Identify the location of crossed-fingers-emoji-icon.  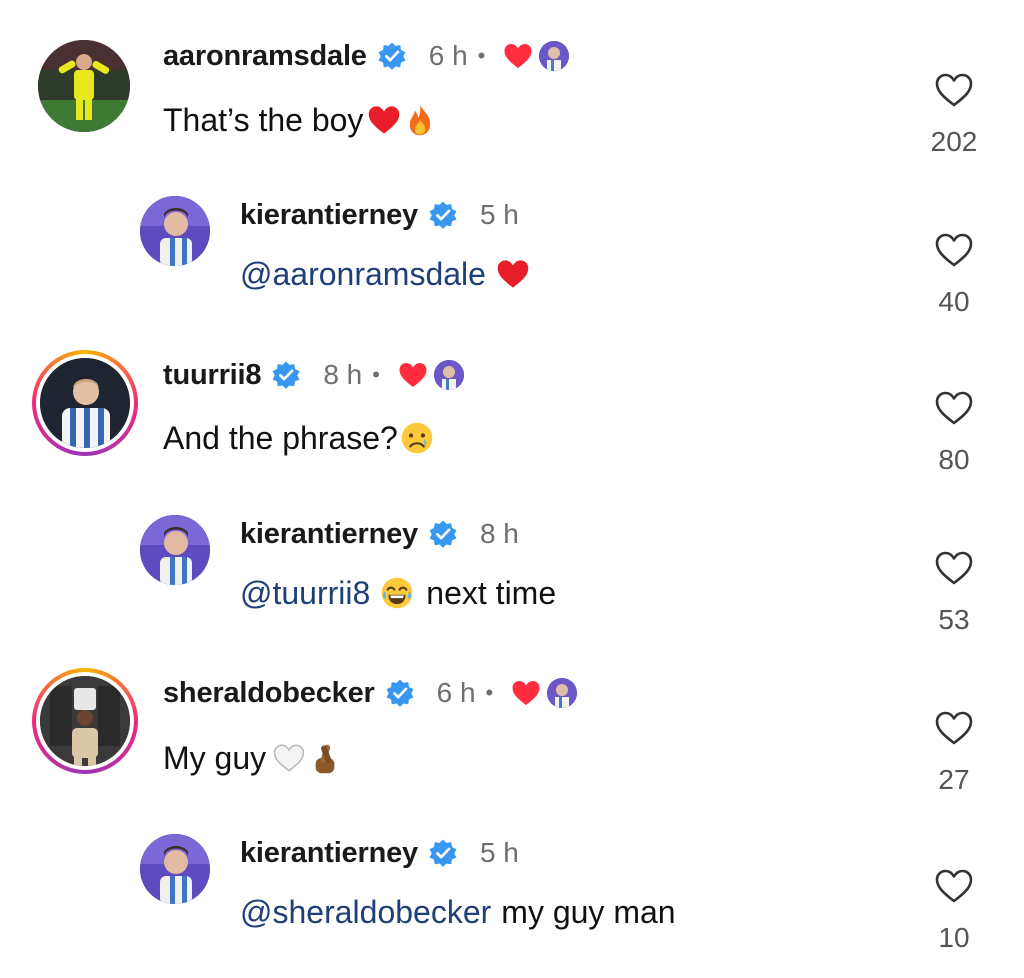
(325, 759).